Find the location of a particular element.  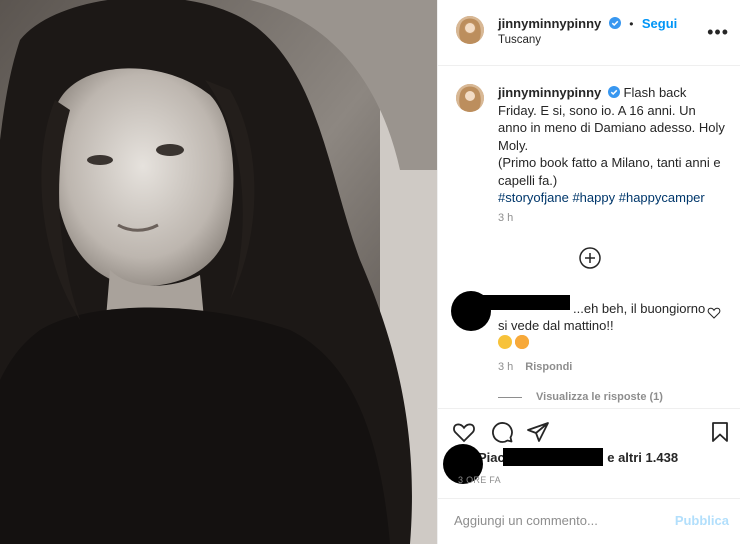

reply-button: Rispondi is located at coordinates (548, 367).